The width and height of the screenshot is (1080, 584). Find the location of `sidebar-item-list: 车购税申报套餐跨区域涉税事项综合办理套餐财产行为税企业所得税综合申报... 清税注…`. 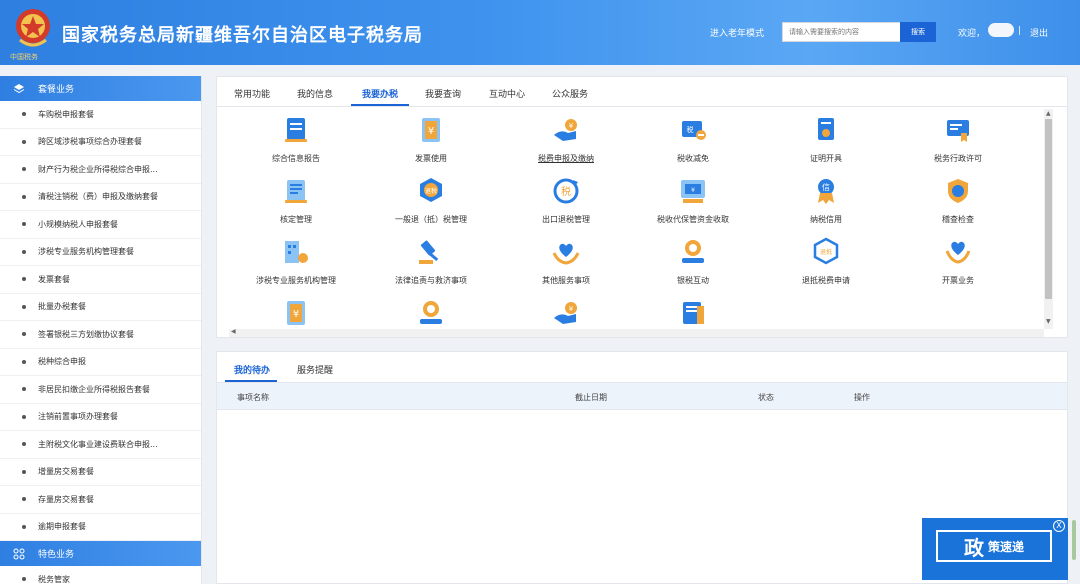

sidebar-item-list: 车购税申报套餐跨区域涉税事项综合办理套餐财产行为税企业所得税综合申报... 清税注… is located at coordinates (100, 321).